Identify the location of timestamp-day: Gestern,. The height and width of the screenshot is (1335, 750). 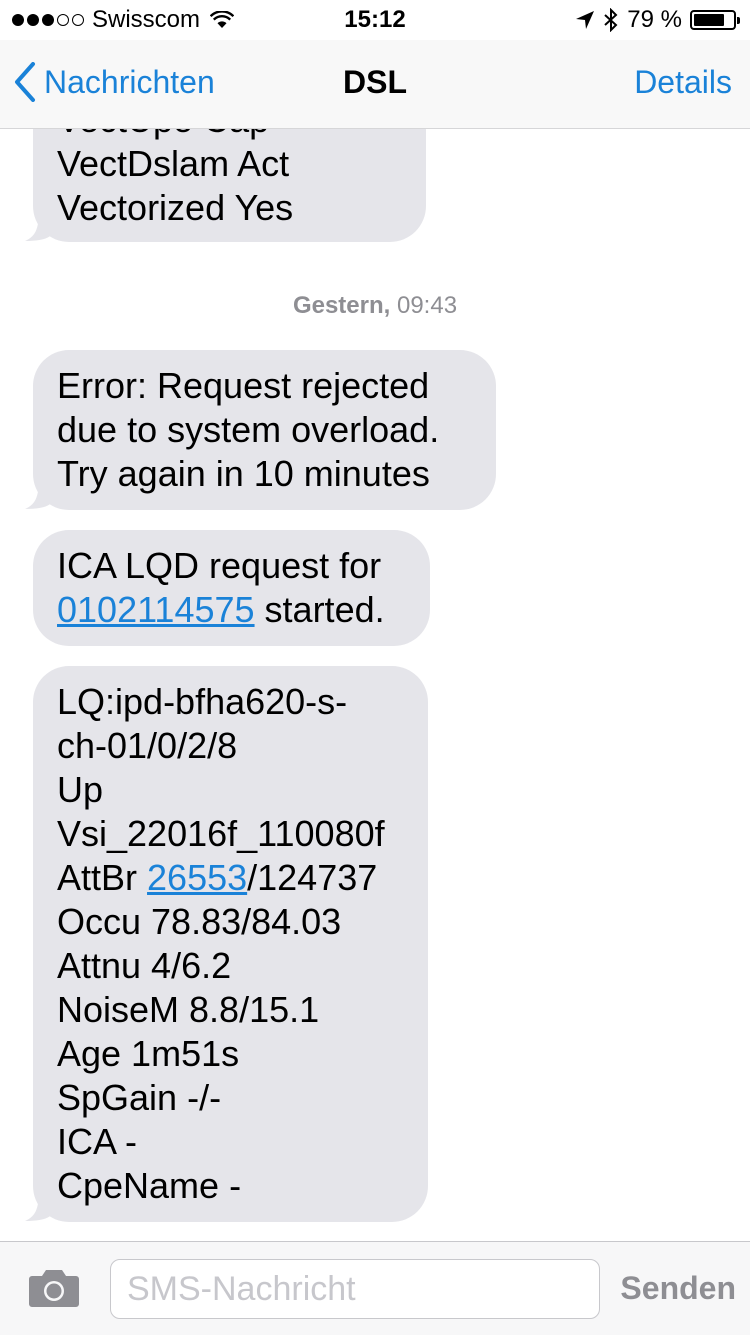
(341, 305).